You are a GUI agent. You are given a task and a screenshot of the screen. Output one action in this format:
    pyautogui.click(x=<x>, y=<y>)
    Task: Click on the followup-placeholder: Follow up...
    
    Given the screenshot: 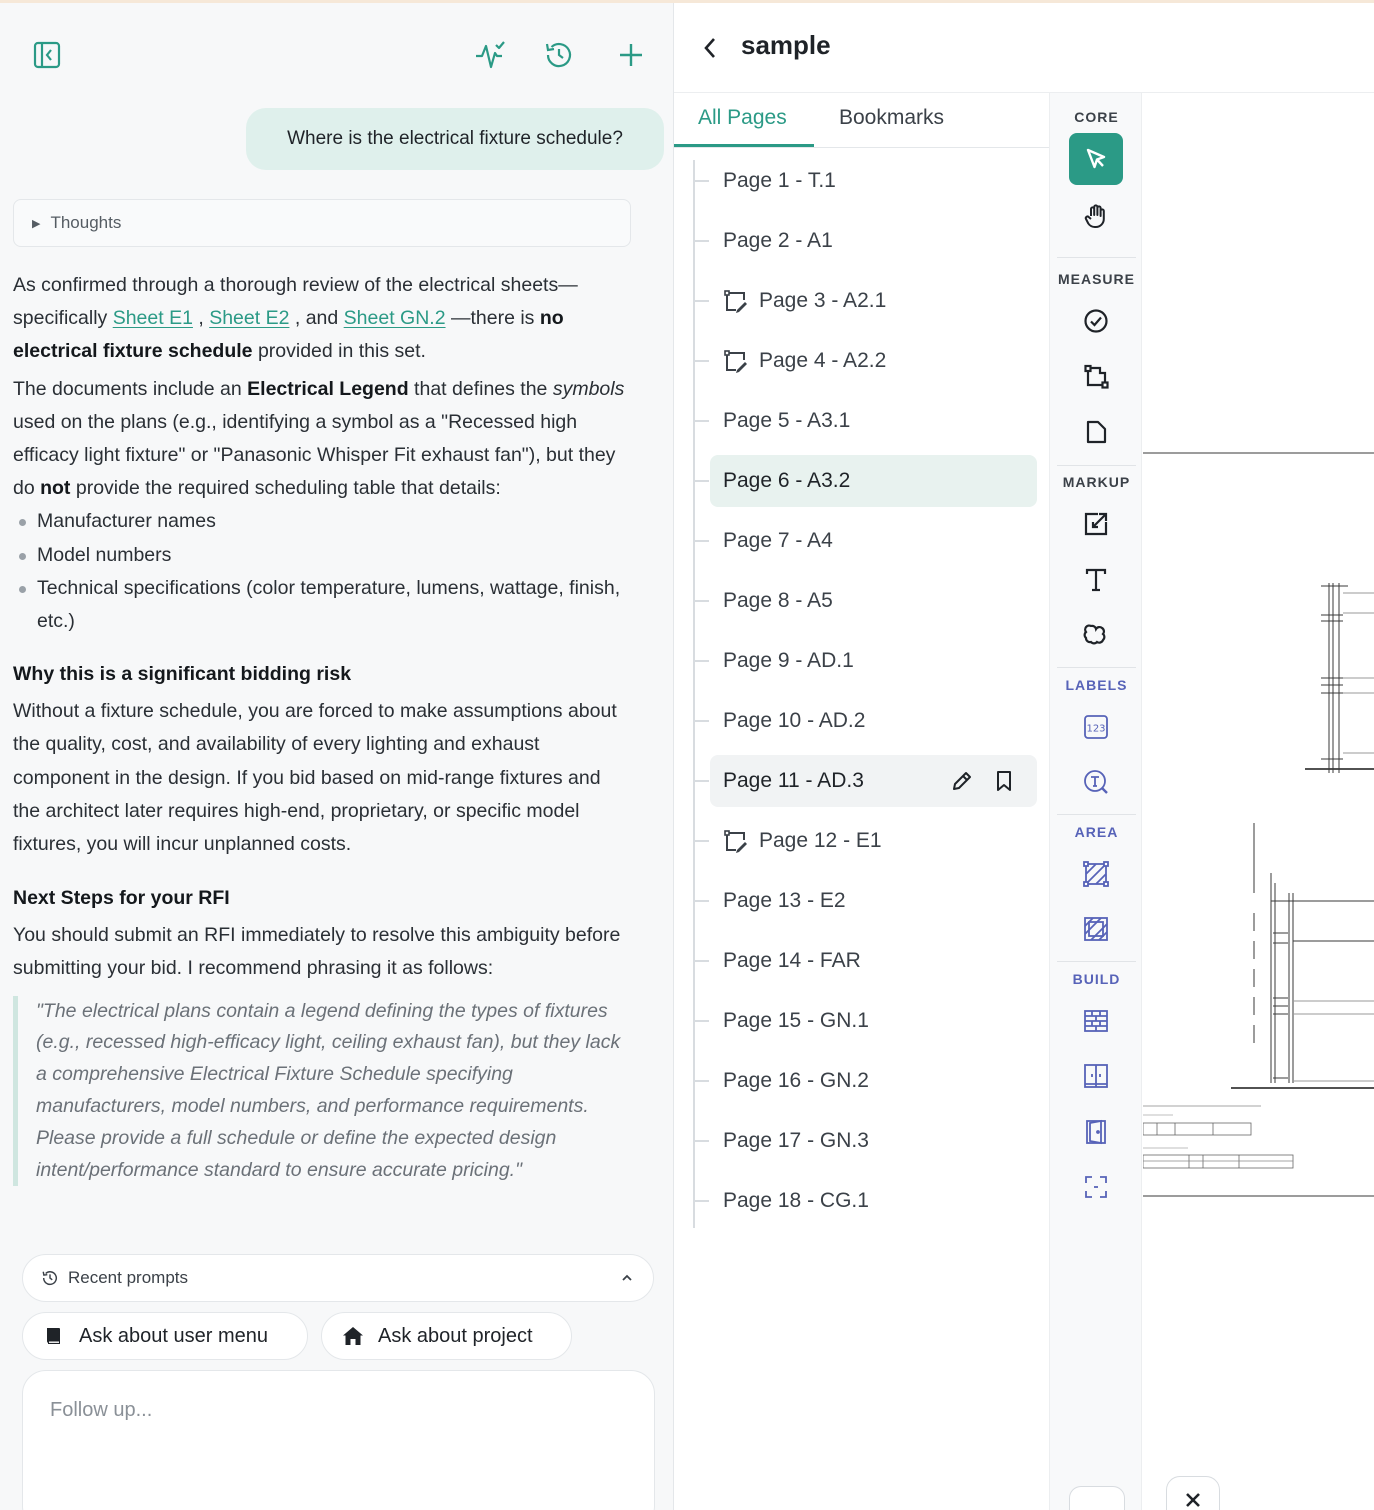 What is the action you would take?
    pyautogui.click(x=101, y=1410)
    